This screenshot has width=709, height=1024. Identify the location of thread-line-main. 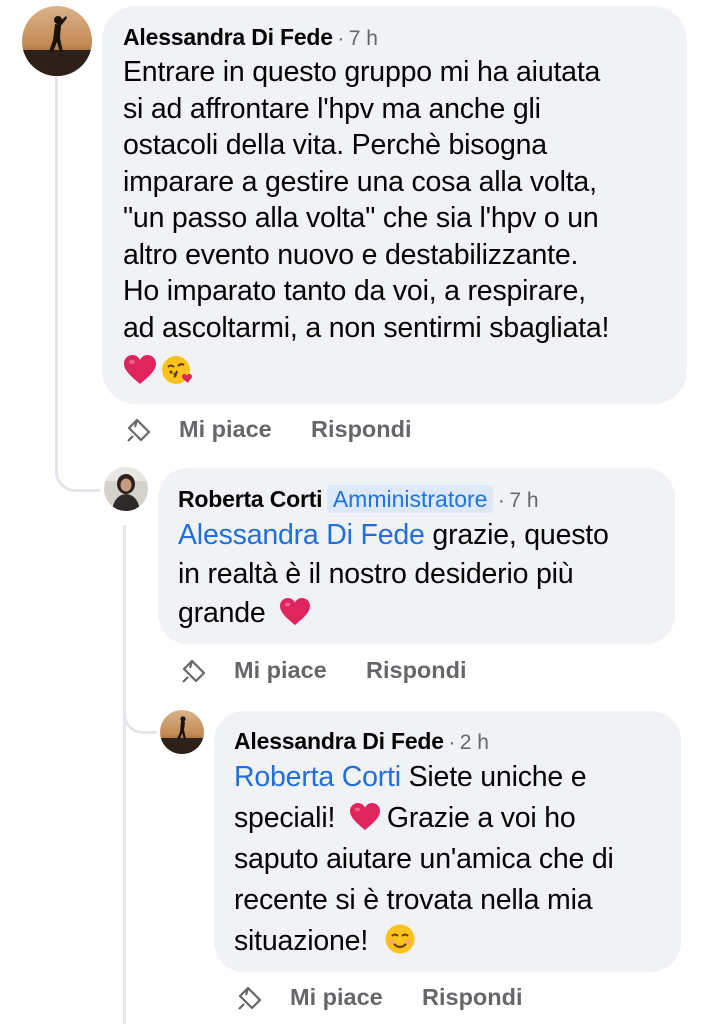
(56, 272).